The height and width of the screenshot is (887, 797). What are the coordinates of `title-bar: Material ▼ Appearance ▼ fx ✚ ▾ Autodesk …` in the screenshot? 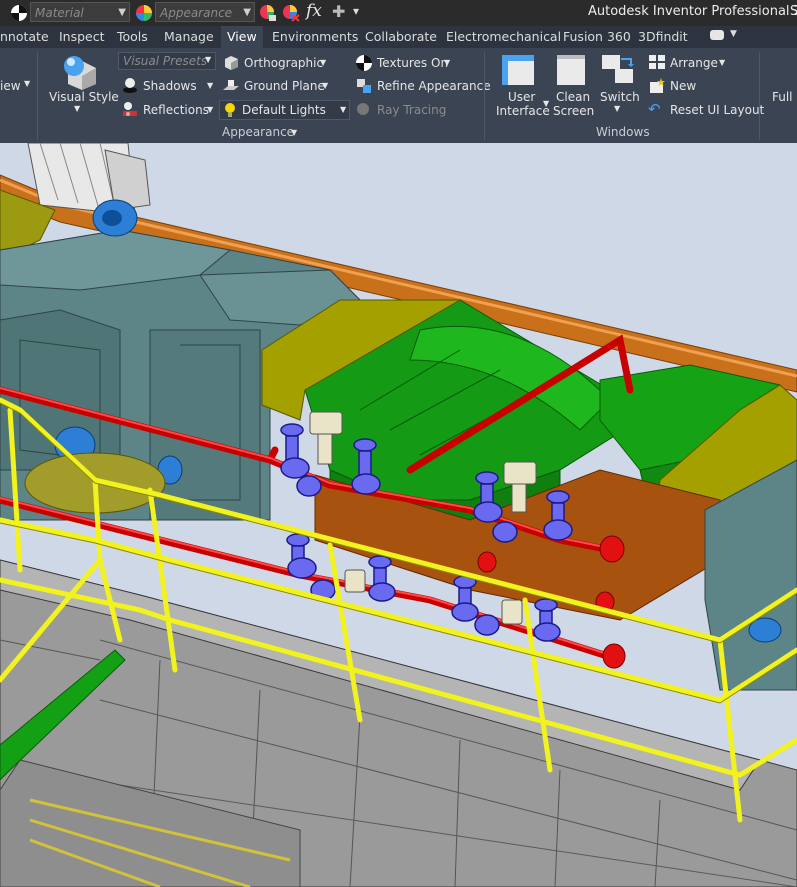 It's located at (398, 13).